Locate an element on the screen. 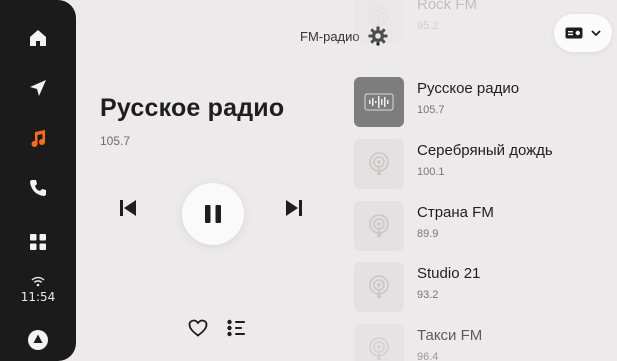 This screenshot has height=361, width=617. station-item-active: Русское радио 105.7 is located at coordinates (482, 96).